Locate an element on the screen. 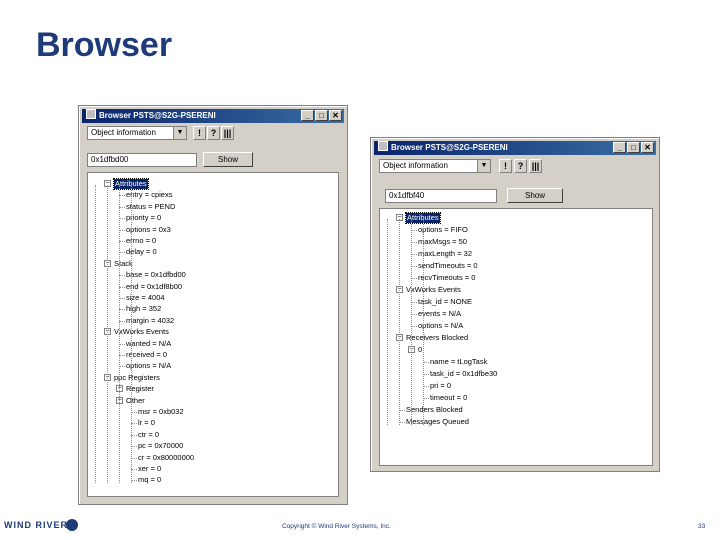 The height and width of the screenshot is (540, 720). wind-river-logo: WIND RIVER is located at coordinates (36, 525).